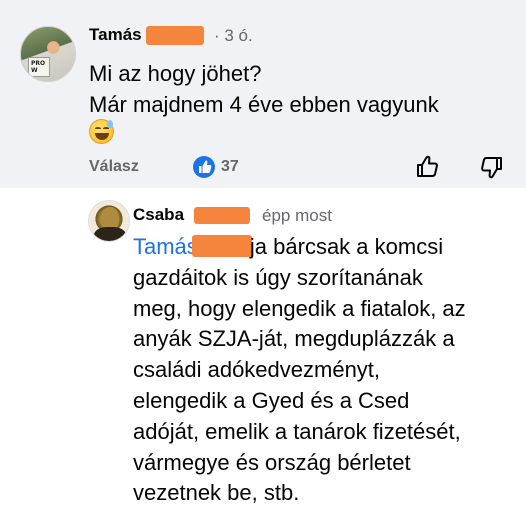 The width and height of the screenshot is (526, 512). Describe the element at coordinates (271, 400) in the screenshot. I see `reply-text-line: elengedik a Gyed és a Csed` at that location.